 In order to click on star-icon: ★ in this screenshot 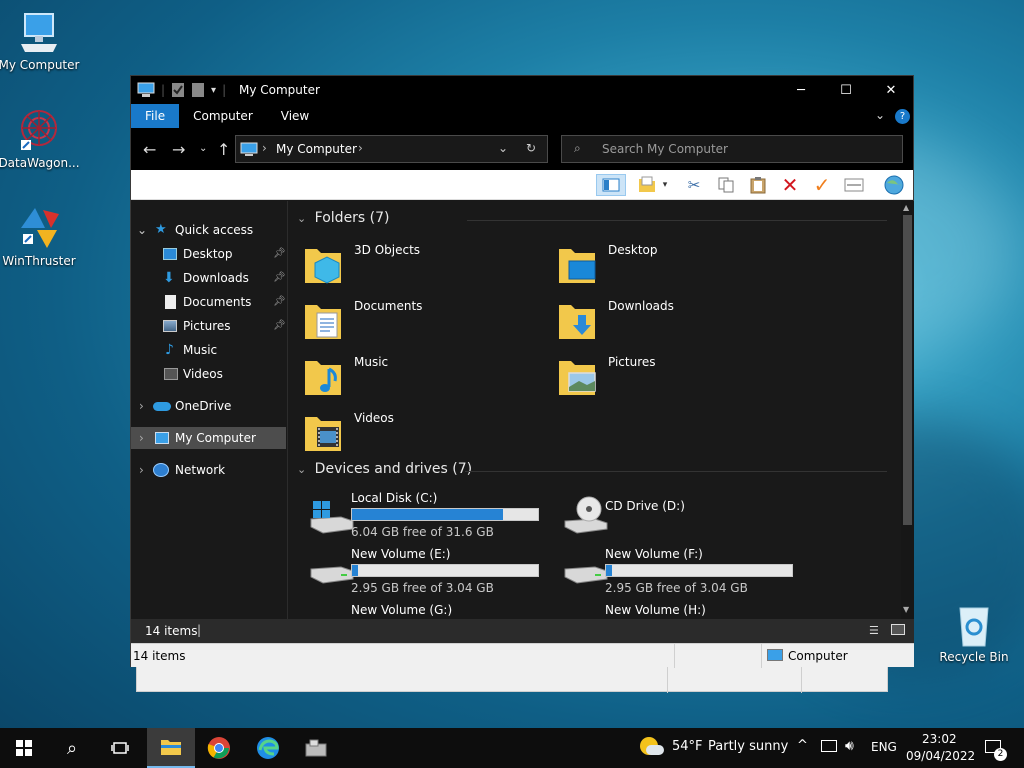, I will do `click(161, 229)`.